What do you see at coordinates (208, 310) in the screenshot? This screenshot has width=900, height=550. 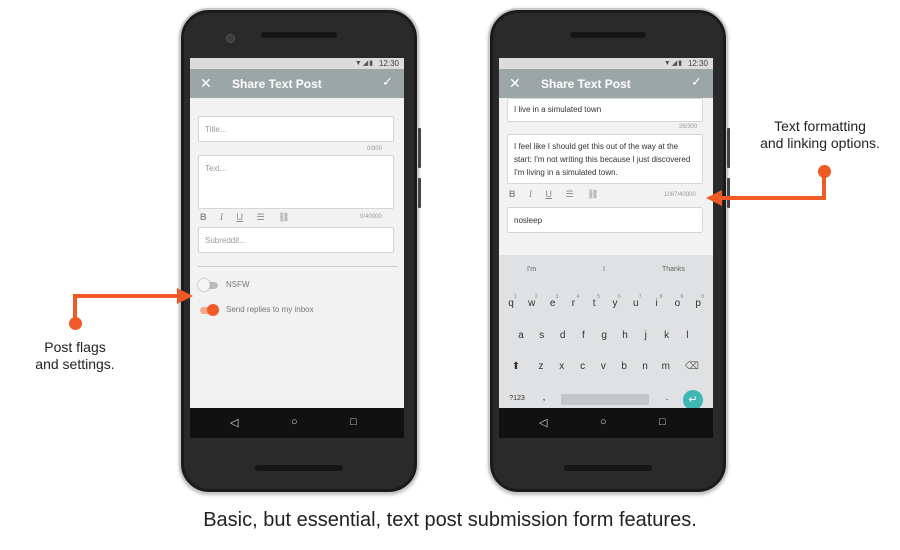 I see `replies-toggle` at bounding box center [208, 310].